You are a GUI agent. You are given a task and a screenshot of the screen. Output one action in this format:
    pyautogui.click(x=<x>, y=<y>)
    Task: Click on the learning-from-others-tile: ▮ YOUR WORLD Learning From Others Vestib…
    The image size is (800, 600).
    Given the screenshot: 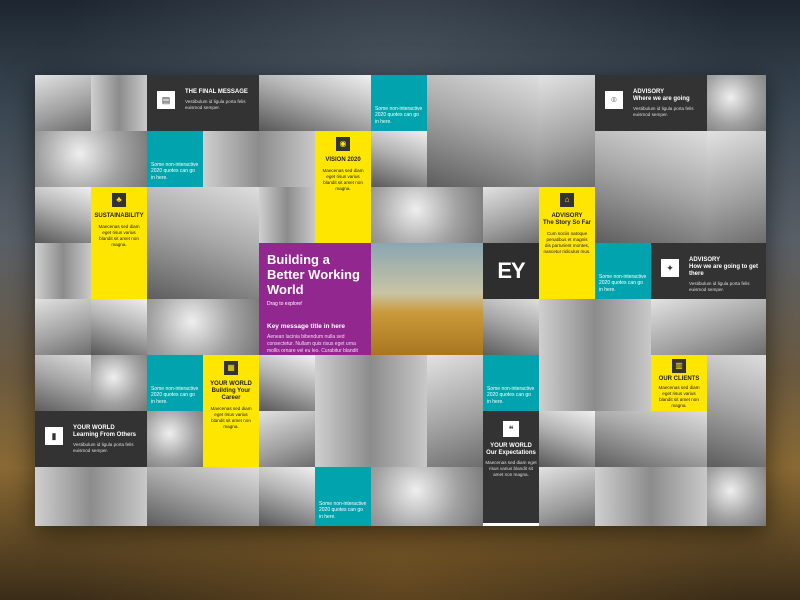 What is the action you would take?
    pyautogui.click(x=91, y=439)
    